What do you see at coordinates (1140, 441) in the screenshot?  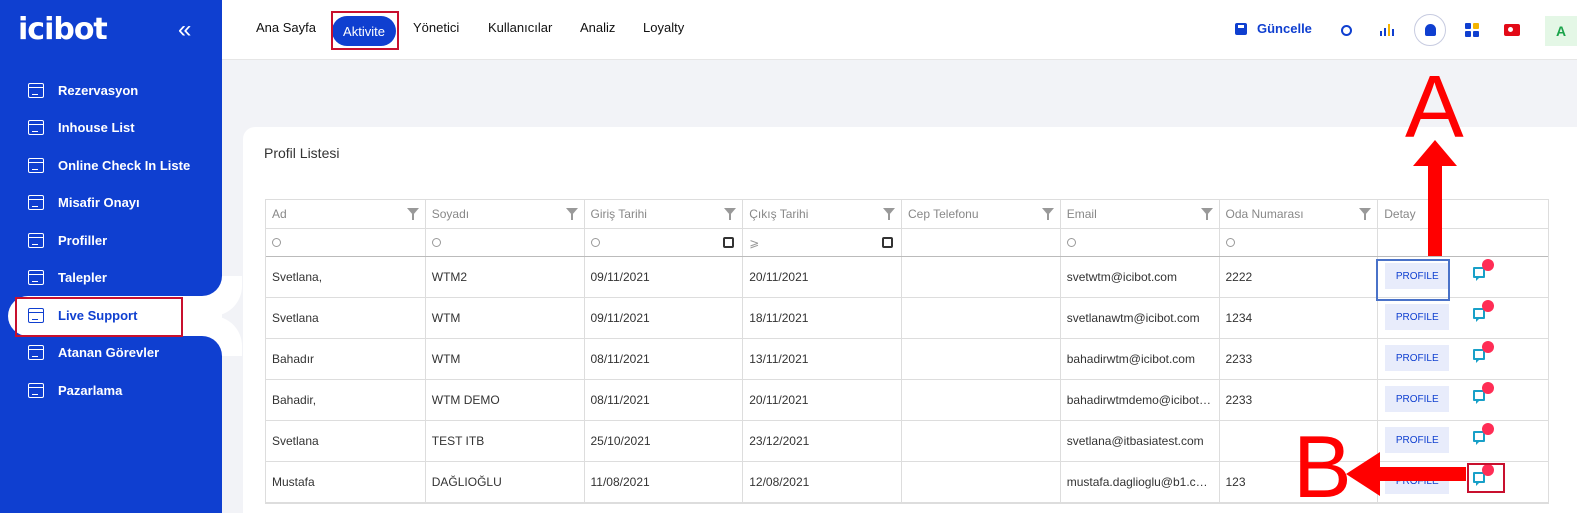 I see `table-cell: svetlana@itbasiatest.com` at bounding box center [1140, 441].